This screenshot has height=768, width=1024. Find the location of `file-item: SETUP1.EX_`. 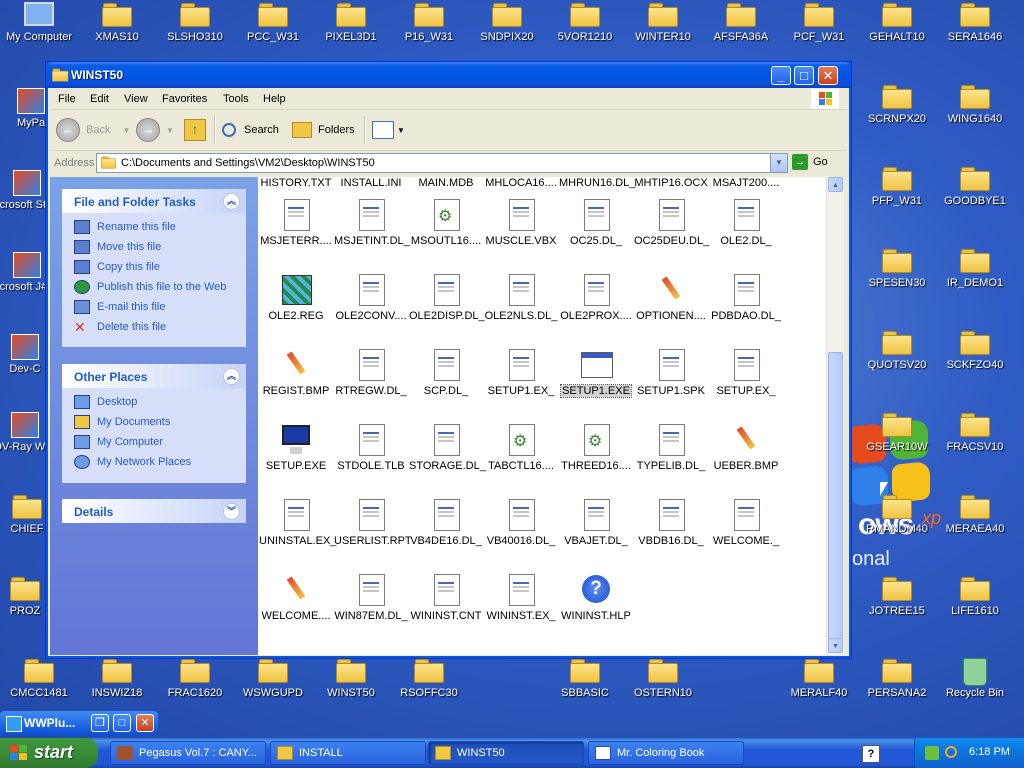

file-item: SETUP1.EX_ is located at coordinates (521, 373).